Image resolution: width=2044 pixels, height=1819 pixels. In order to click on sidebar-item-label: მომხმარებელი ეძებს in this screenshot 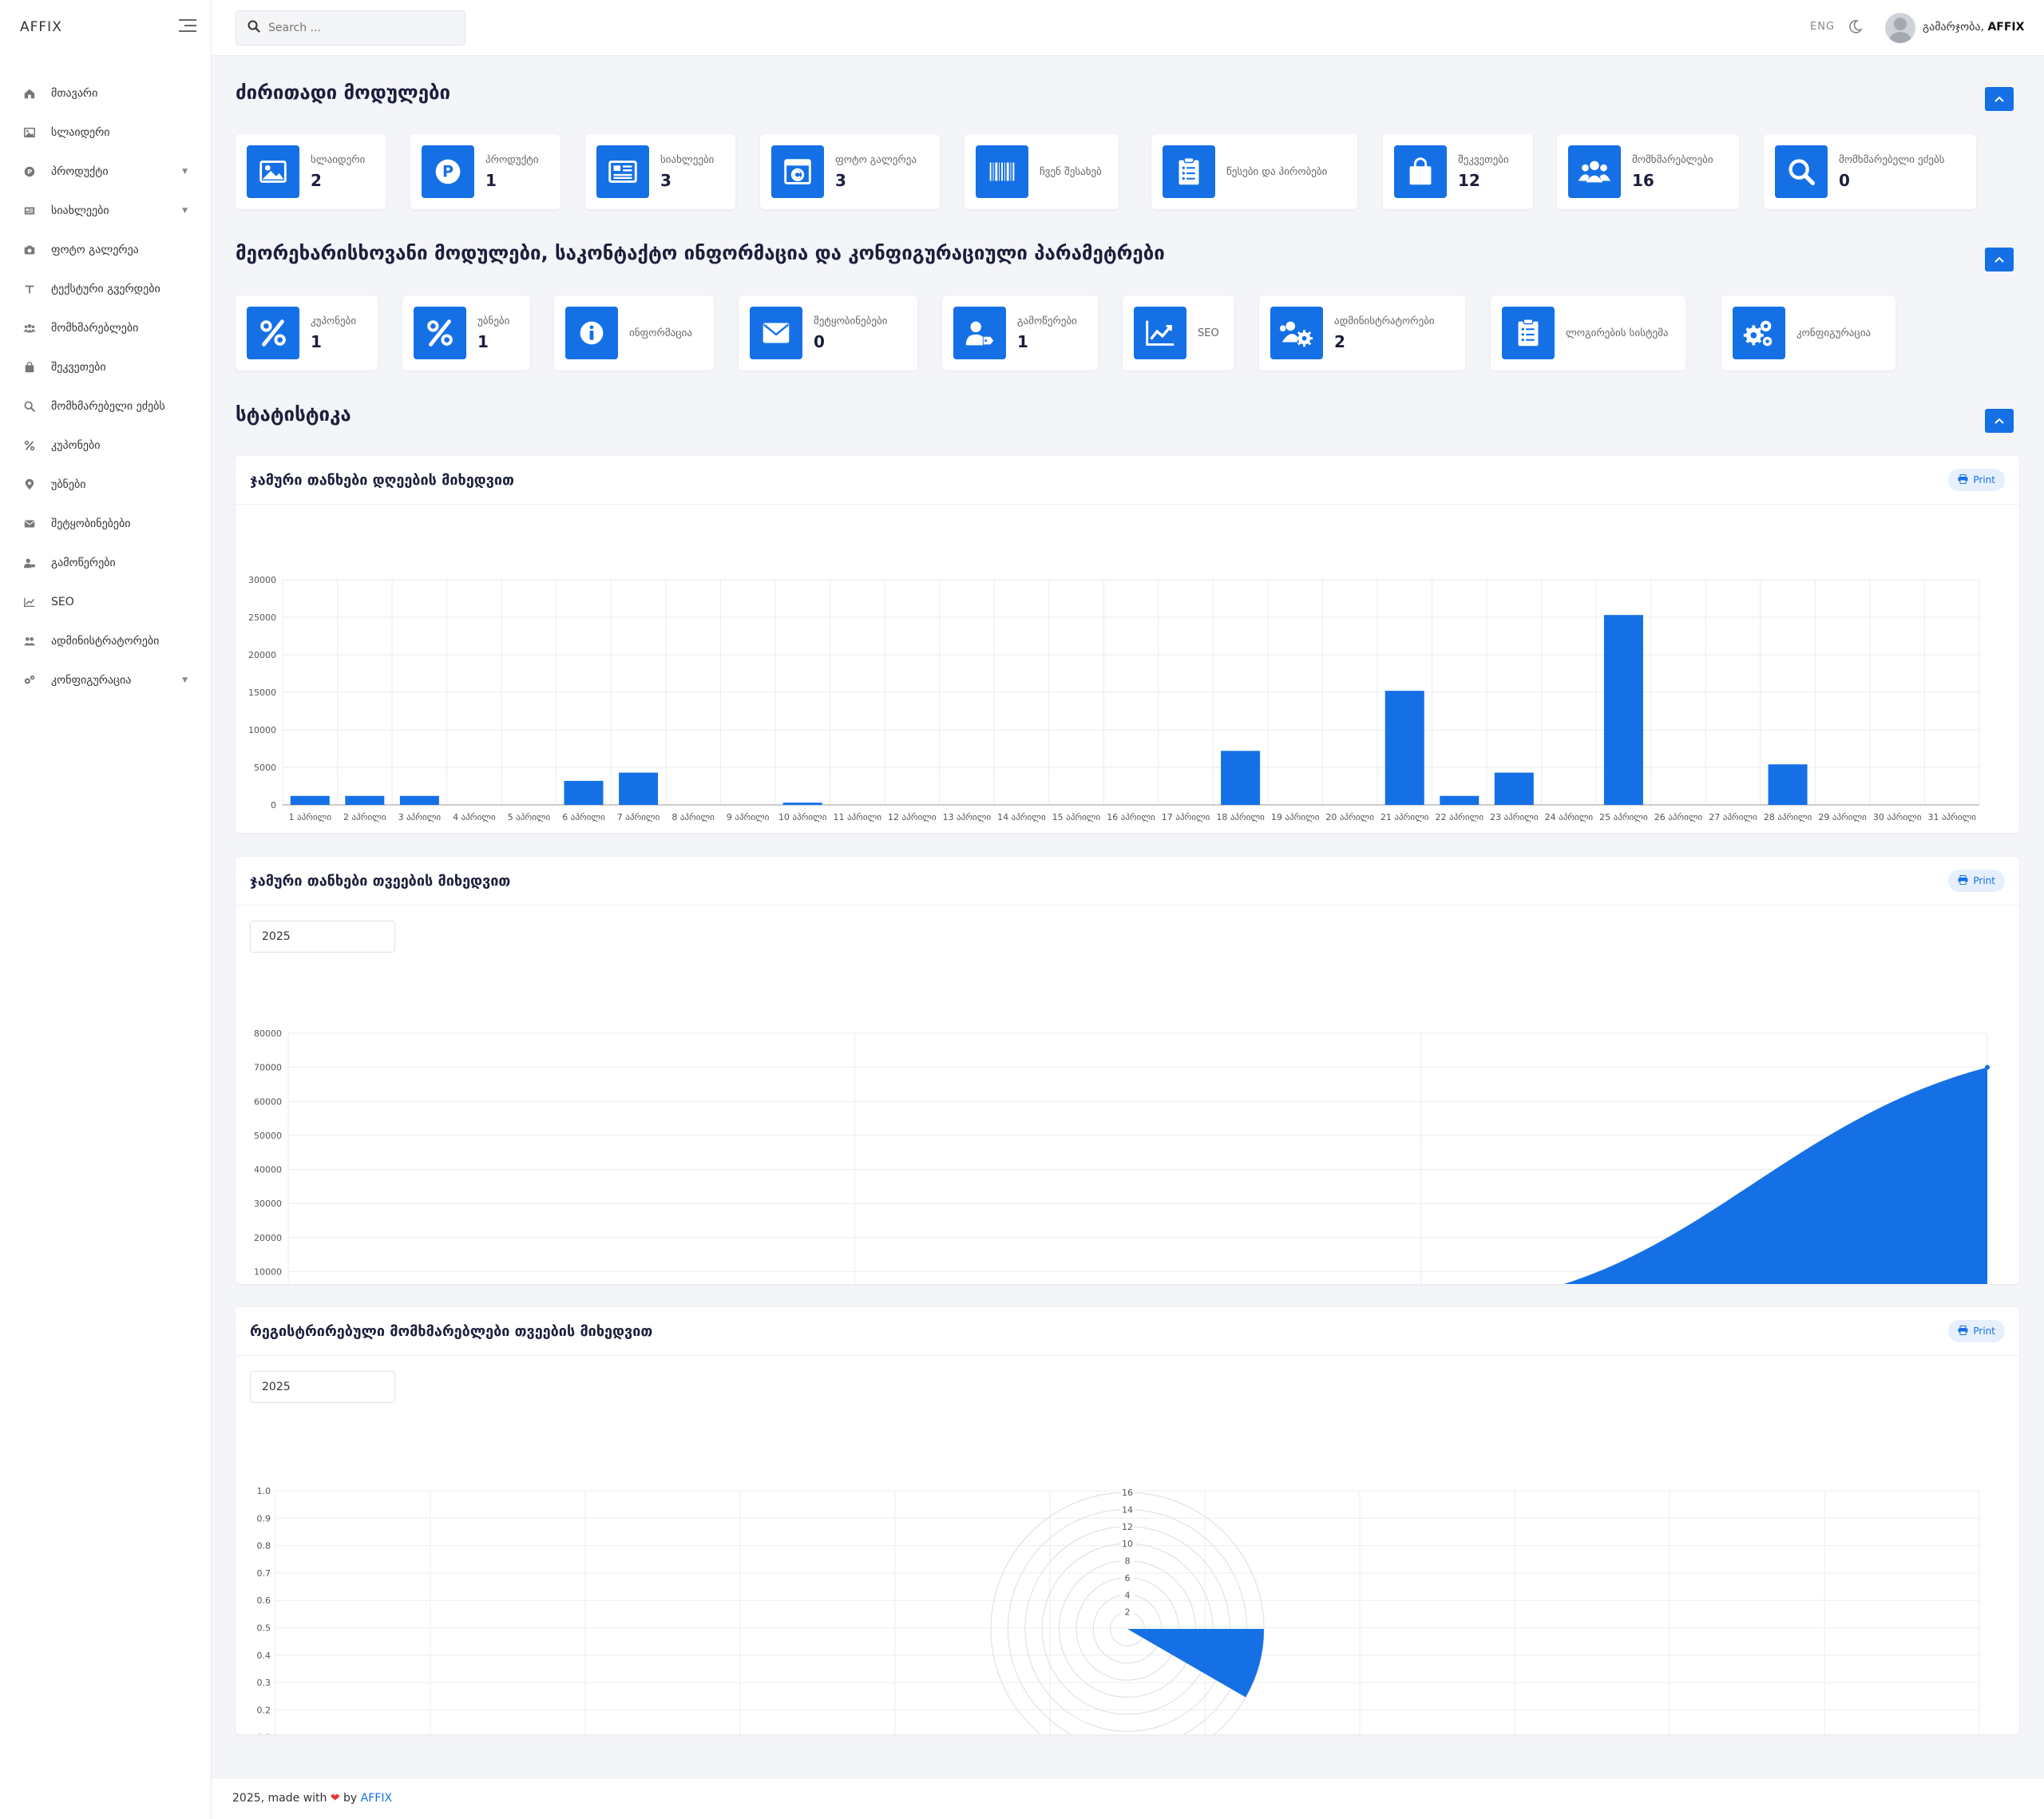, I will do `click(108, 406)`.